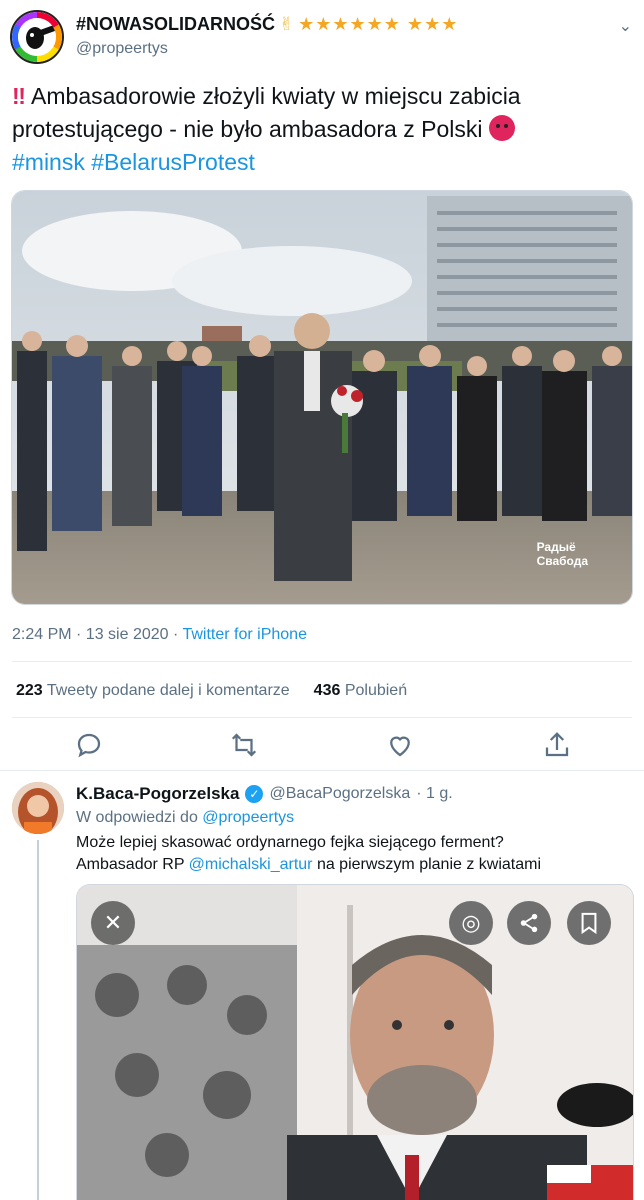 The height and width of the screenshot is (1200, 644). What do you see at coordinates (157, 794) in the screenshot?
I see `reply-display-name: K.Baca-Pogorzelska` at bounding box center [157, 794].